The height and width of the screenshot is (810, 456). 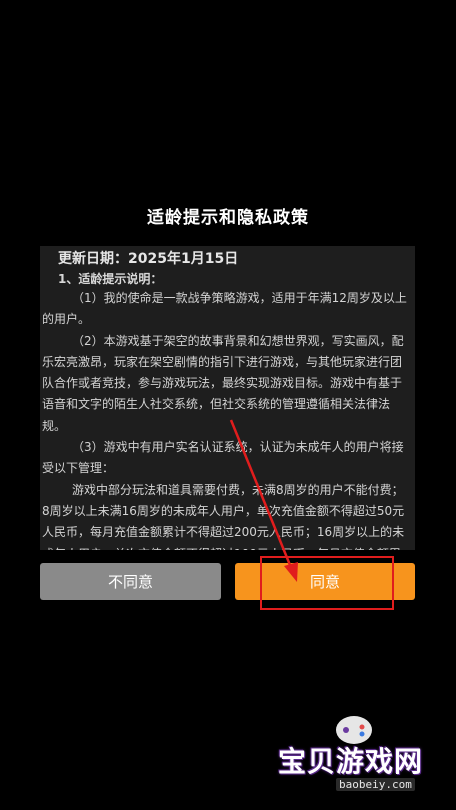 What do you see at coordinates (263, 500) in the screenshot?
I see `annotation-arrow` at bounding box center [263, 500].